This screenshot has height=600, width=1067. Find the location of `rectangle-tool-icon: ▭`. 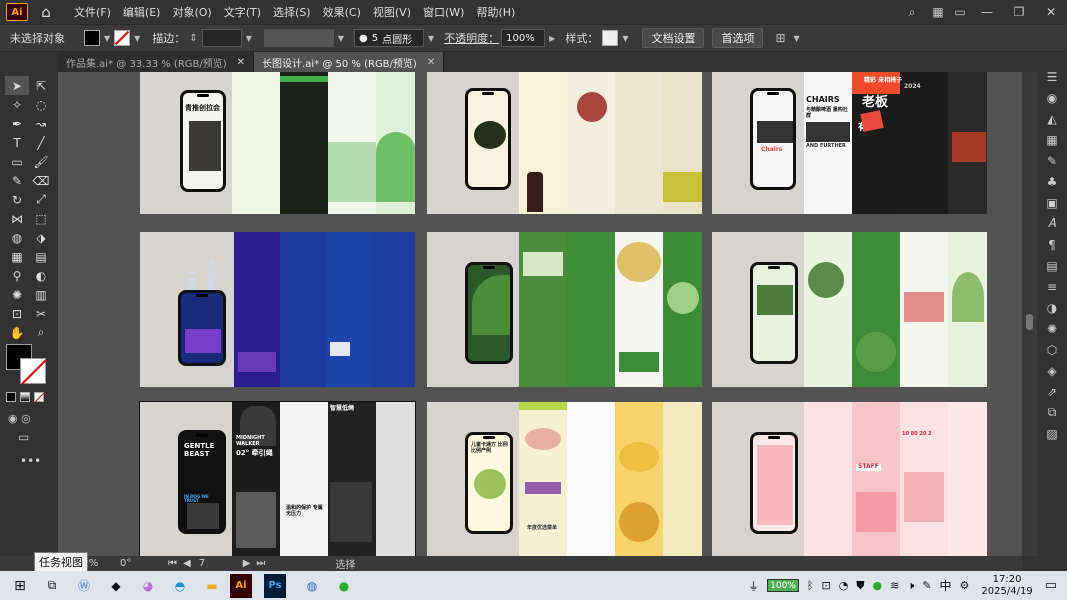

rectangle-tool-icon: ▭ is located at coordinates (17, 161).